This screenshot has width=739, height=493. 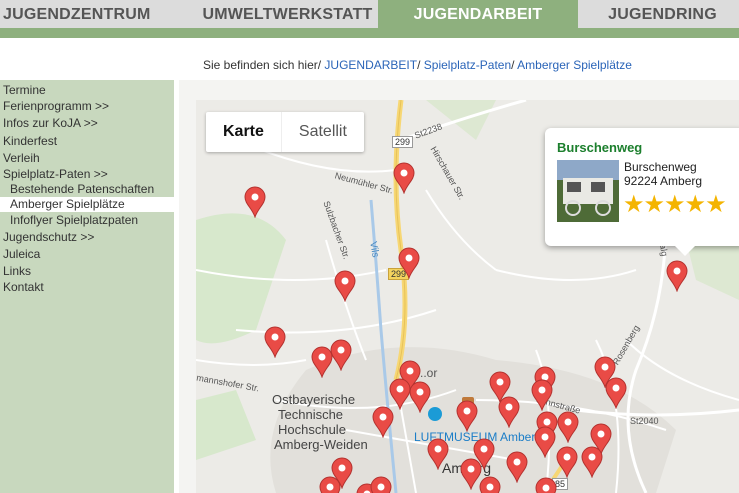 I want to click on map-type-karte-button: Karte, so click(x=243, y=132).